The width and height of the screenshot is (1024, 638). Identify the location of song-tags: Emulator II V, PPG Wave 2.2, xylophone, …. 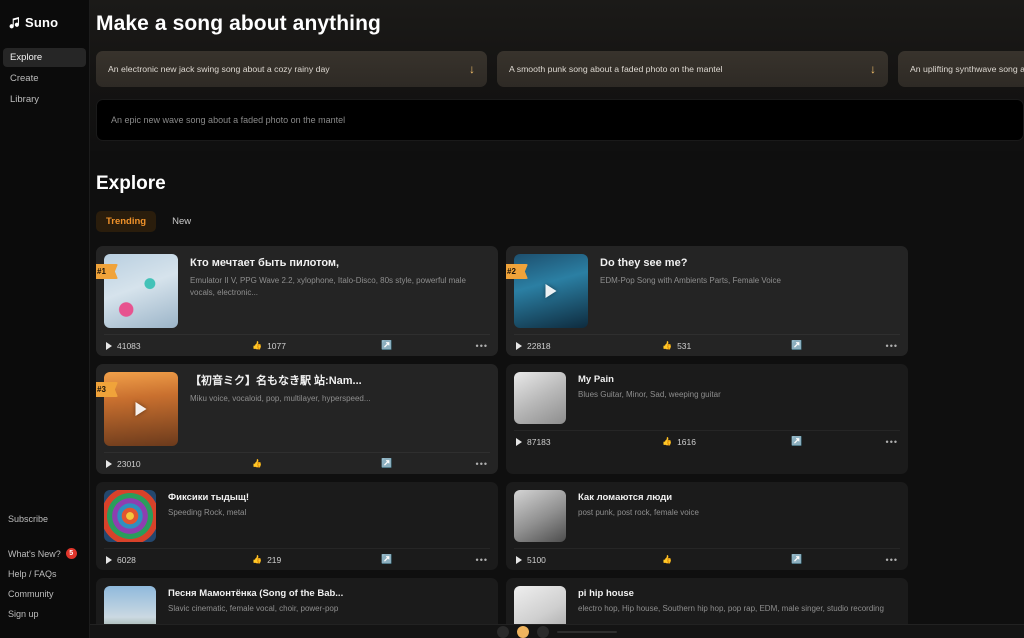
(328, 286).